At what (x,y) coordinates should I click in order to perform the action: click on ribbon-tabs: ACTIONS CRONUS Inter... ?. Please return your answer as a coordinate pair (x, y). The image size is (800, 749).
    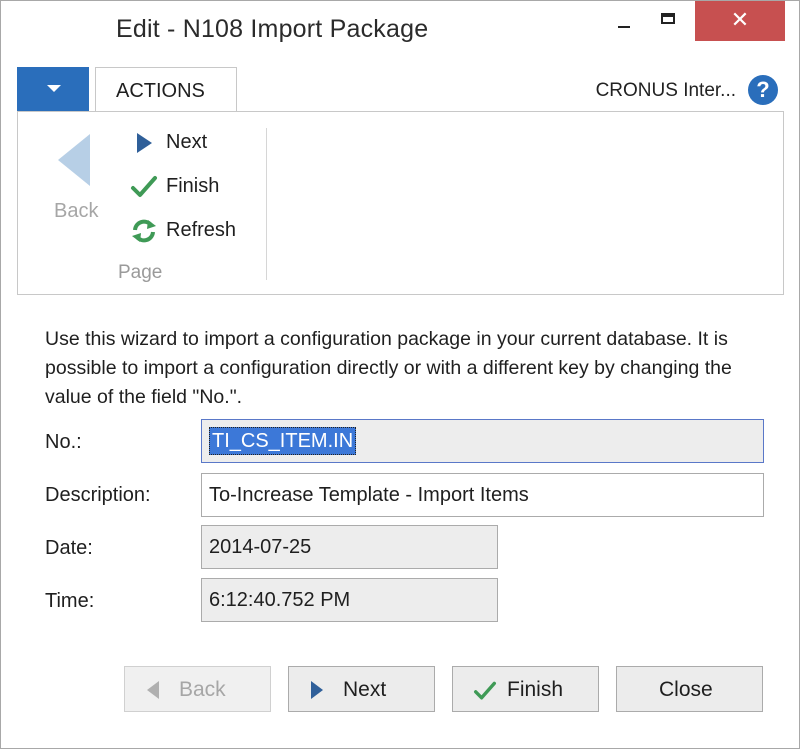
    Looking at the image, I should click on (400, 89).